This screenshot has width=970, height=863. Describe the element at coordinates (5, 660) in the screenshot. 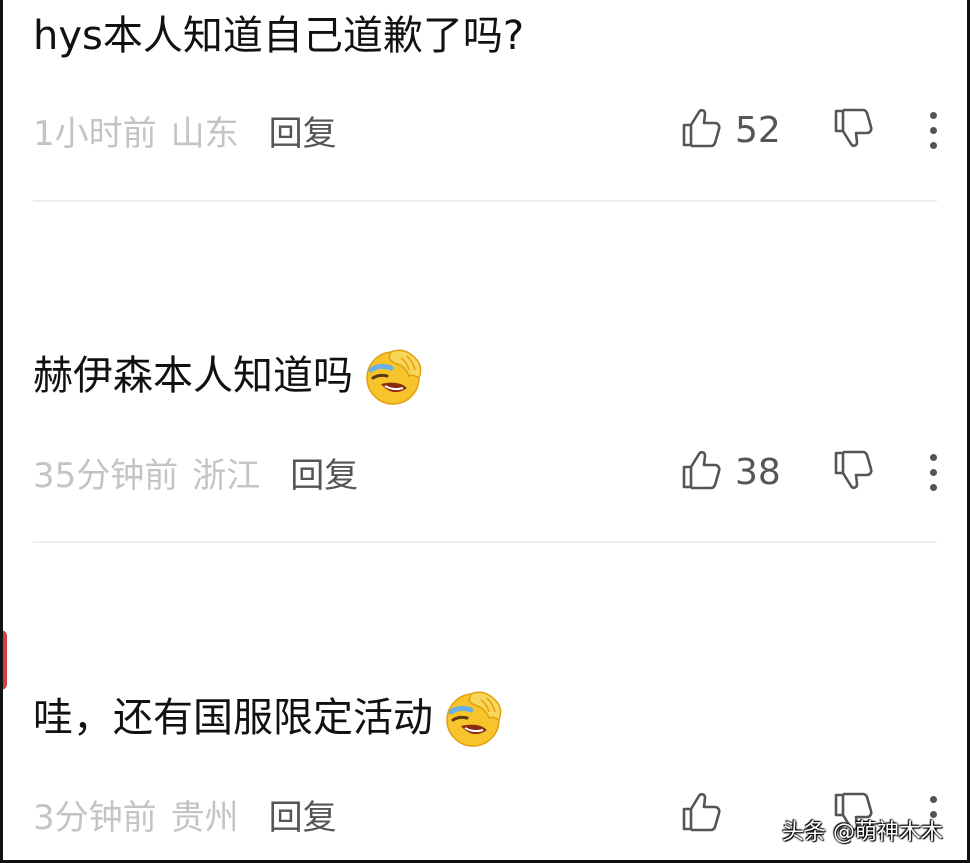

I see `edge-marker` at that location.